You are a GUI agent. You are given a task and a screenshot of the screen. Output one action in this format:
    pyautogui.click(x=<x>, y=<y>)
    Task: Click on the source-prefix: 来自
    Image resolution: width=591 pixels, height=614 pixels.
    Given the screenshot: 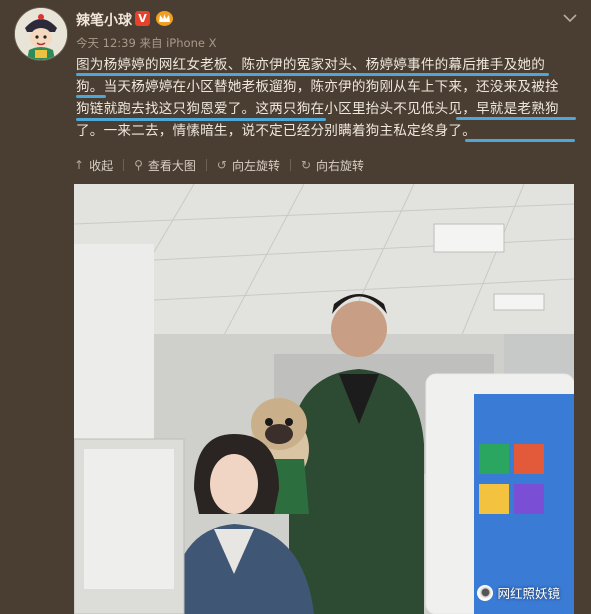 What is the action you would take?
    pyautogui.click(x=151, y=43)
    